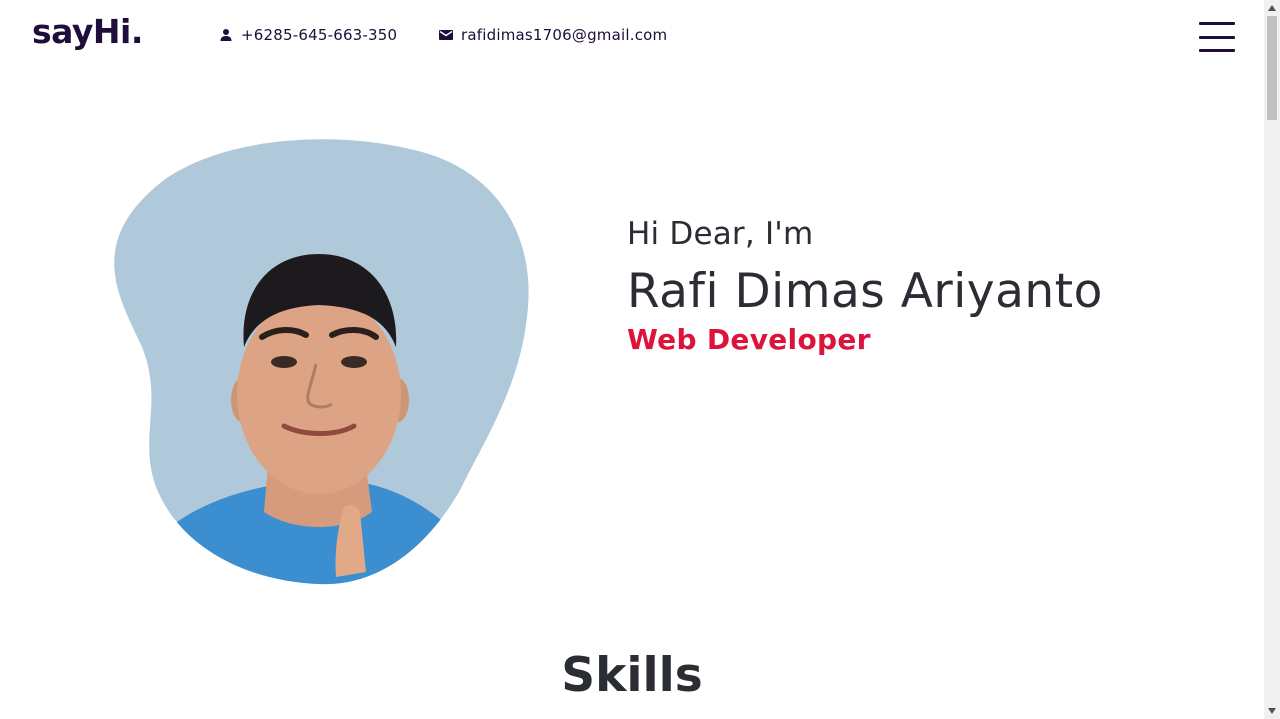 The height and width of the screenshot is (719, 1280). Describe the element at coordinates (1272, 711) in the screenshot. I see `scroll-down-arrow-icon` at that location.